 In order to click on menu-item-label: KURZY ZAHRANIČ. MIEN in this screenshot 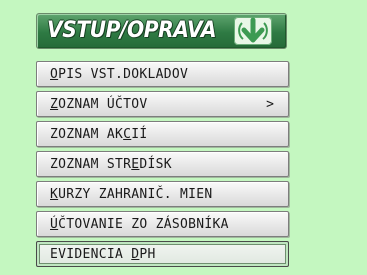, I will do `click(131, 194)`.